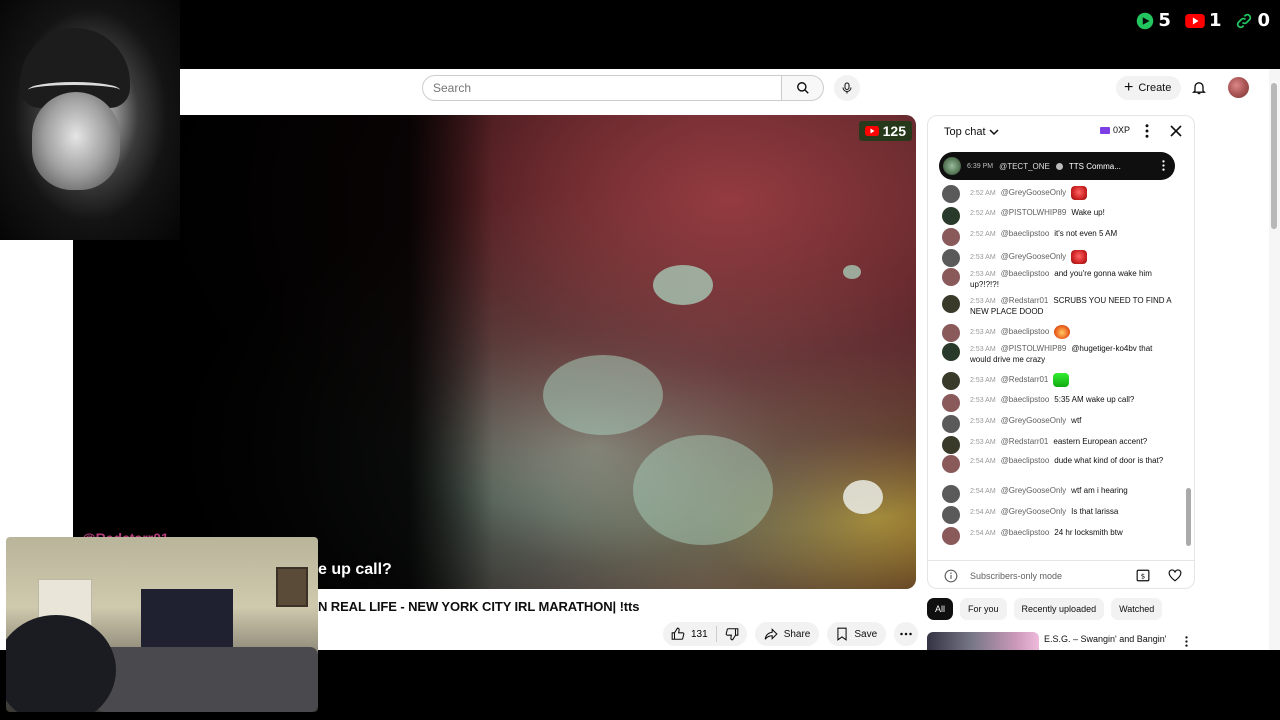 The image size is (1280, 720). What do you see at coordinates (1147, 133) in the screenshot?
I see `chat-menu-button` at bounding box center [1147, 133].